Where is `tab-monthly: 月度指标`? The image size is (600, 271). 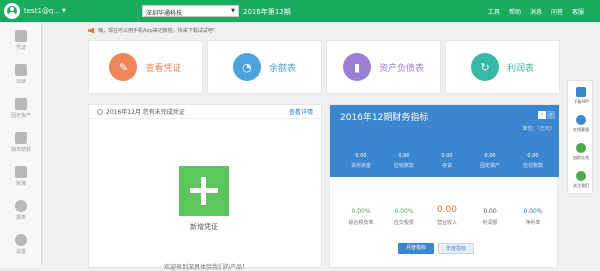 tab-monthly: 月度指标 is located at coordinates (416, 248).